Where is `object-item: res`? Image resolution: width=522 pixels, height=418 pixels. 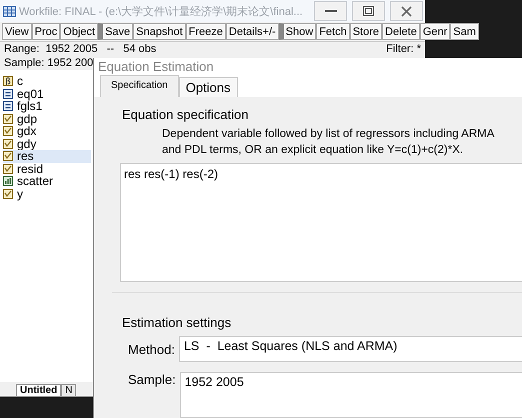 object-item: res is located at coordinates (47, 156).